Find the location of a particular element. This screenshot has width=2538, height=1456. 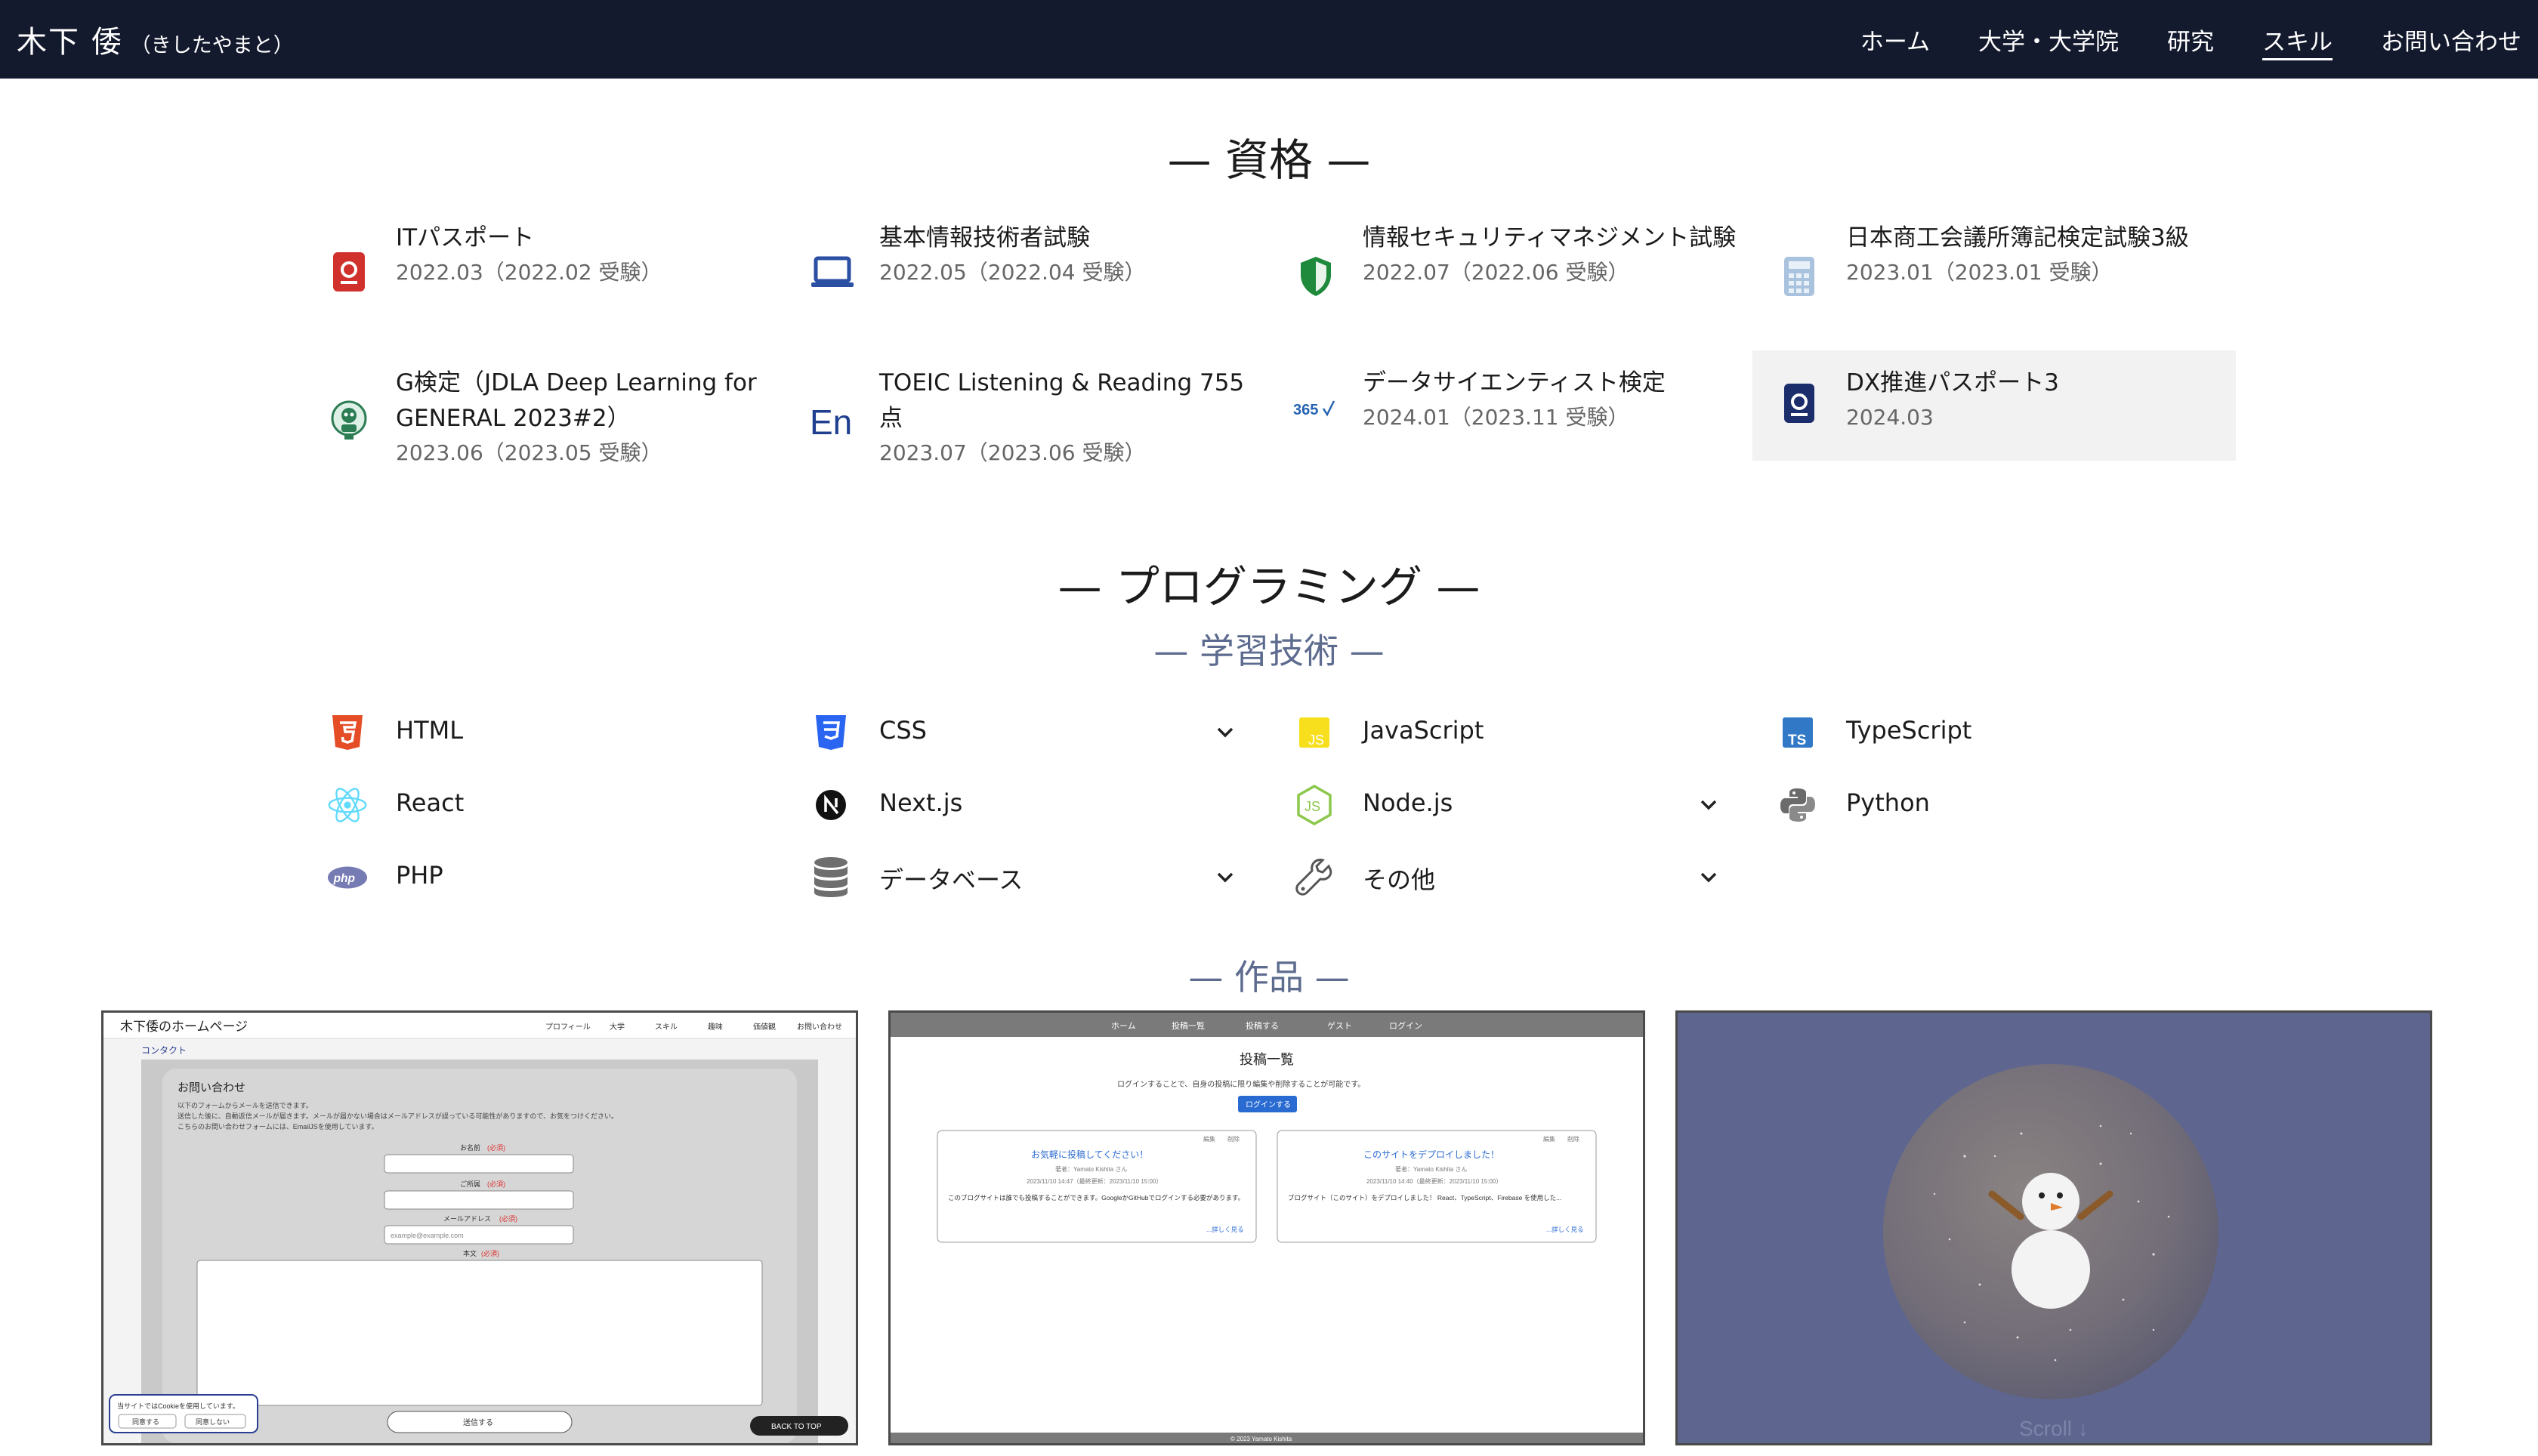

programming-title: — プログラミング — is located at coordinates (1269, 586).